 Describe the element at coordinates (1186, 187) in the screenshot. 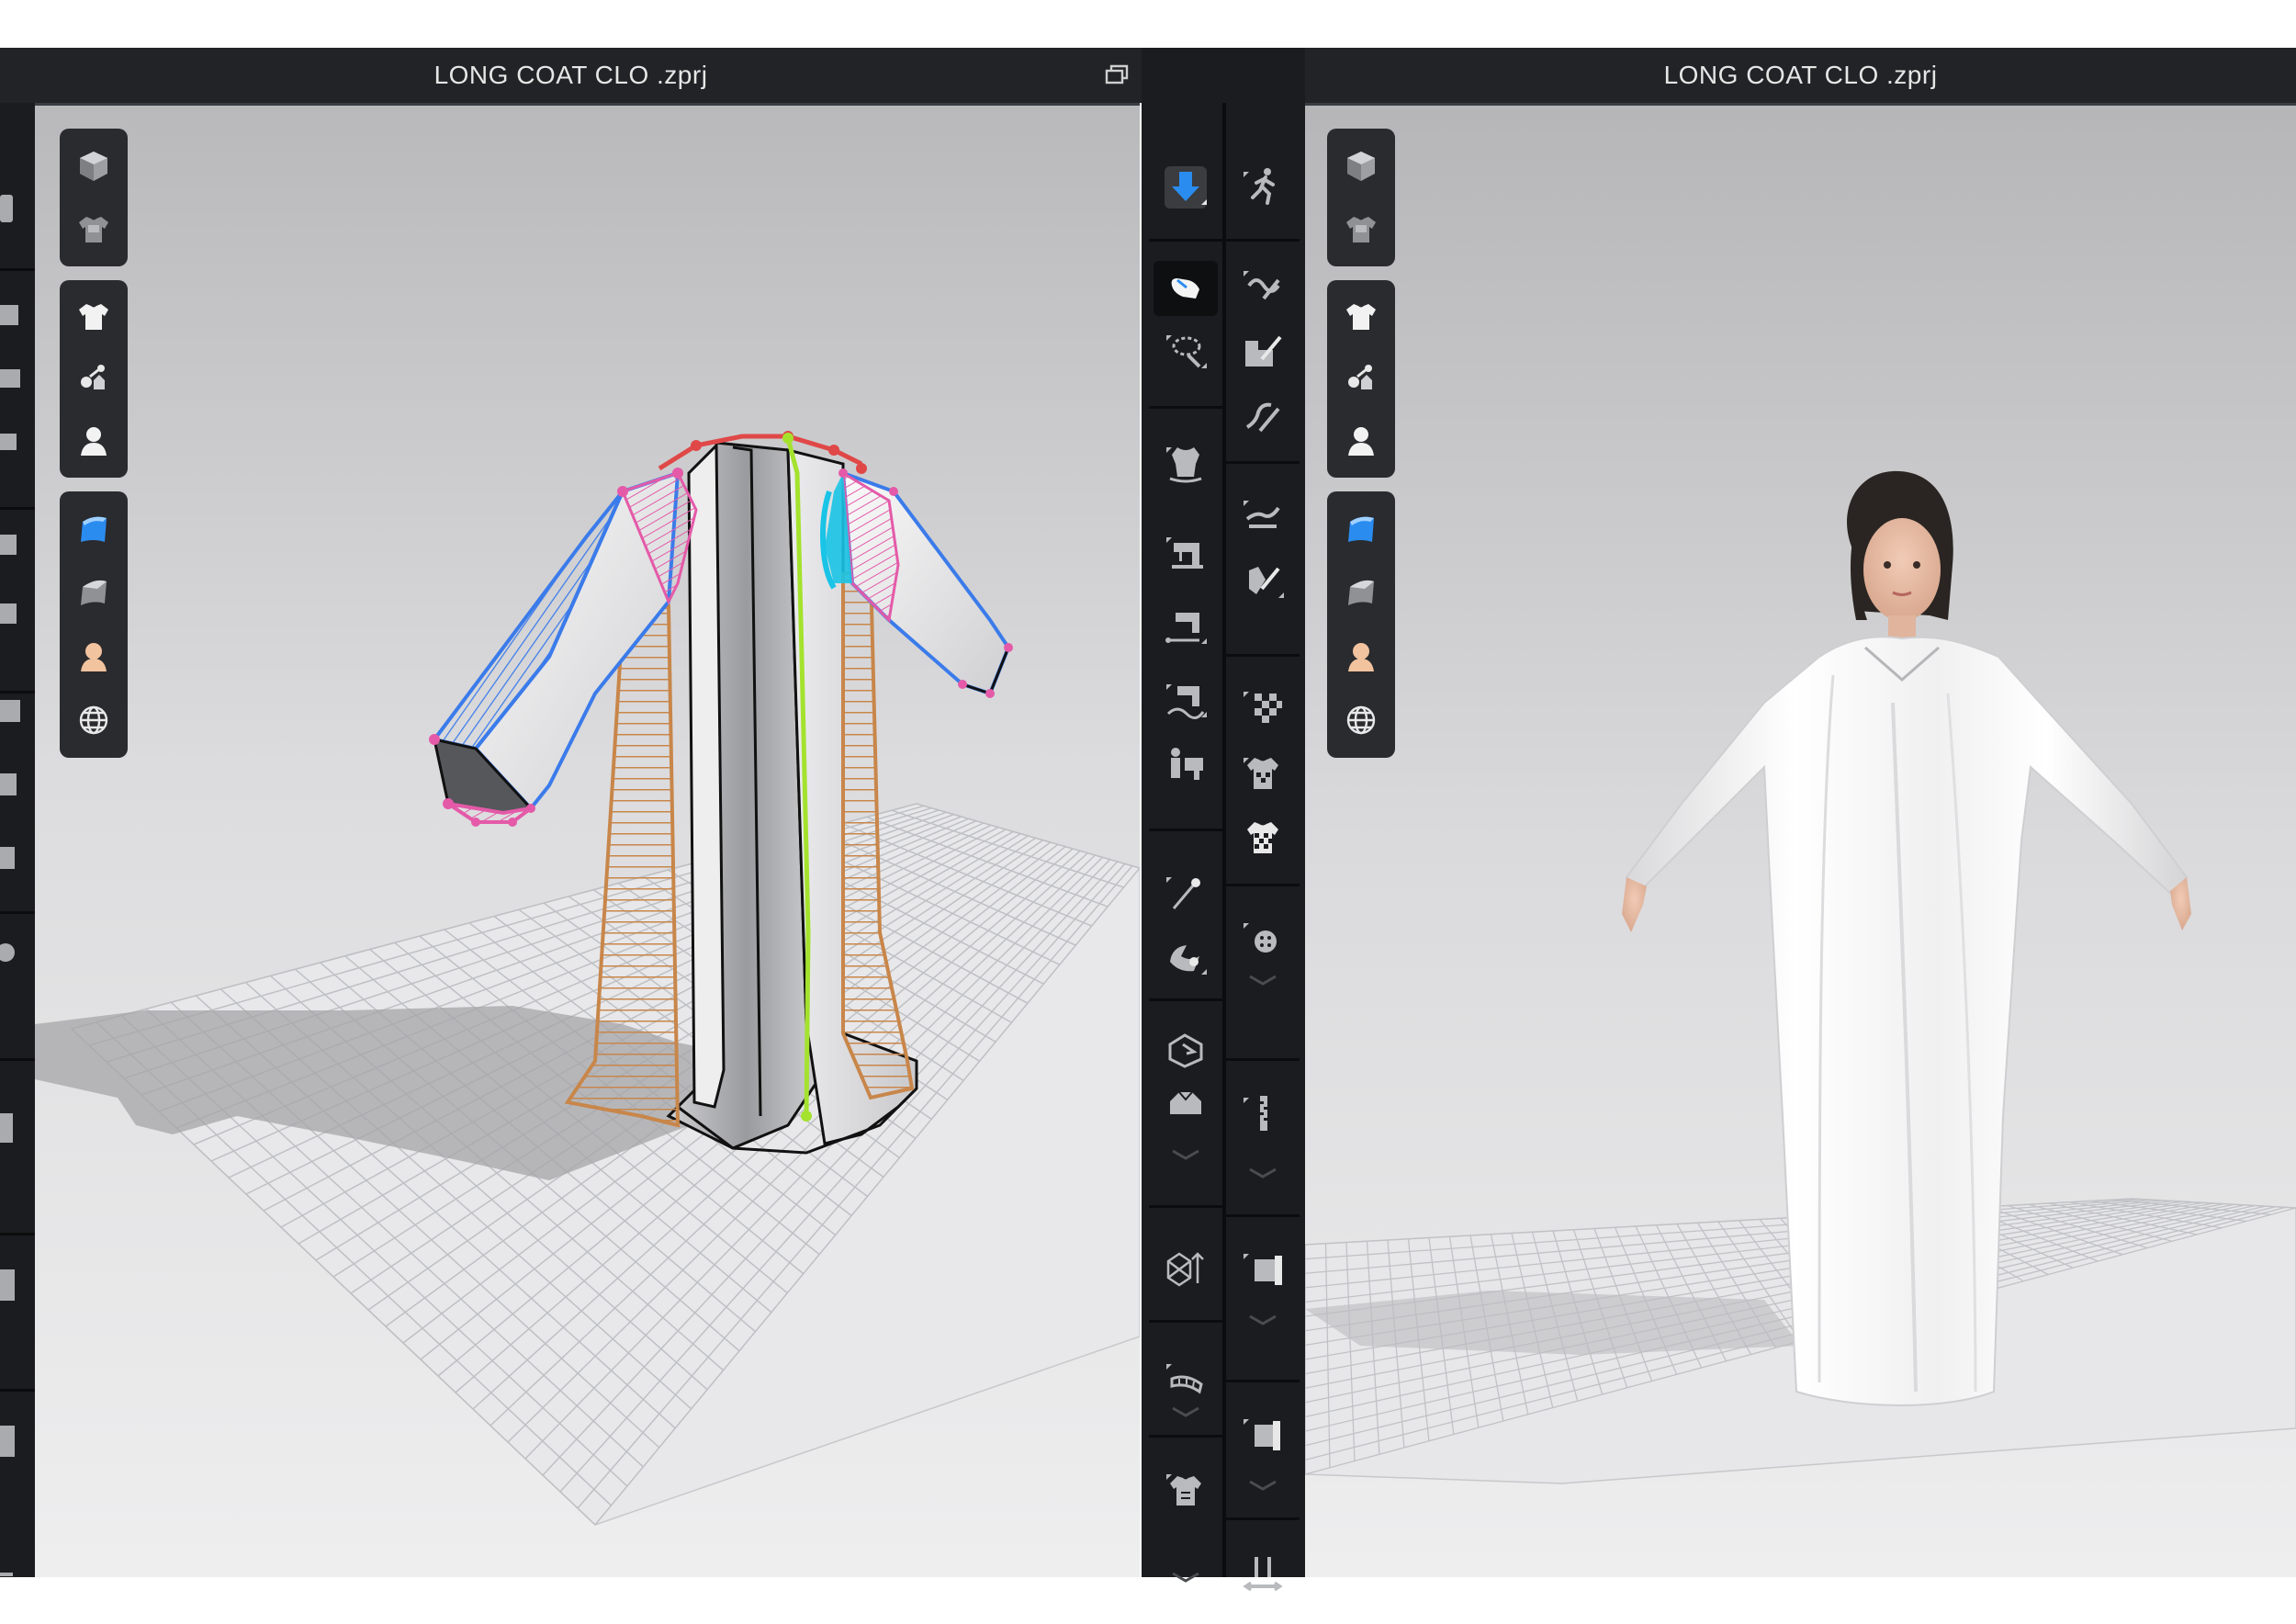

I see `simulation-arrow-icon` at that location.